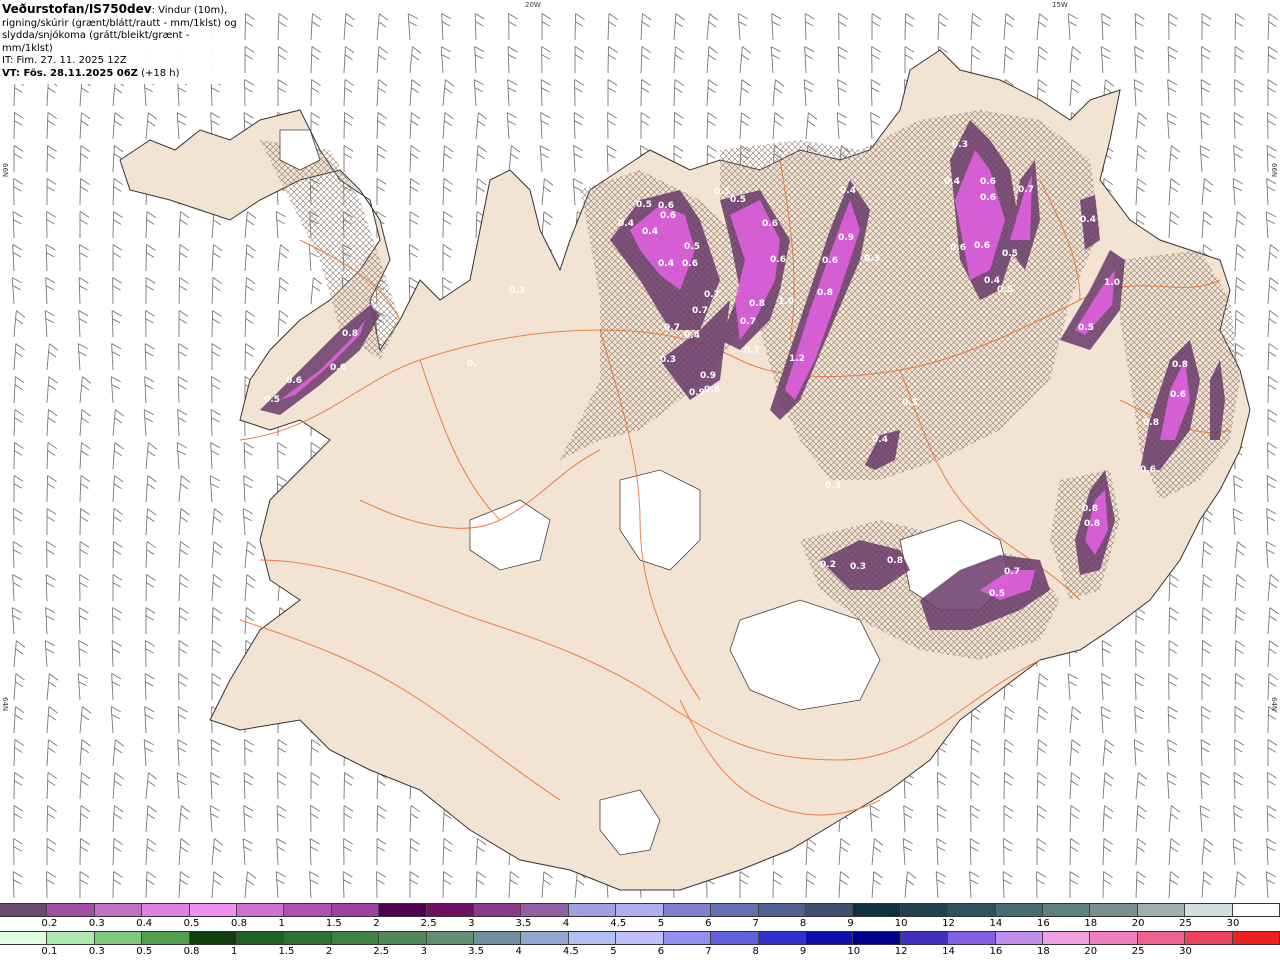 The image size is (1280, 960). What do you see at coordinates (803, 923) in the screenshot?
I see `scale-label: 8` at bounding box center [803, 923].